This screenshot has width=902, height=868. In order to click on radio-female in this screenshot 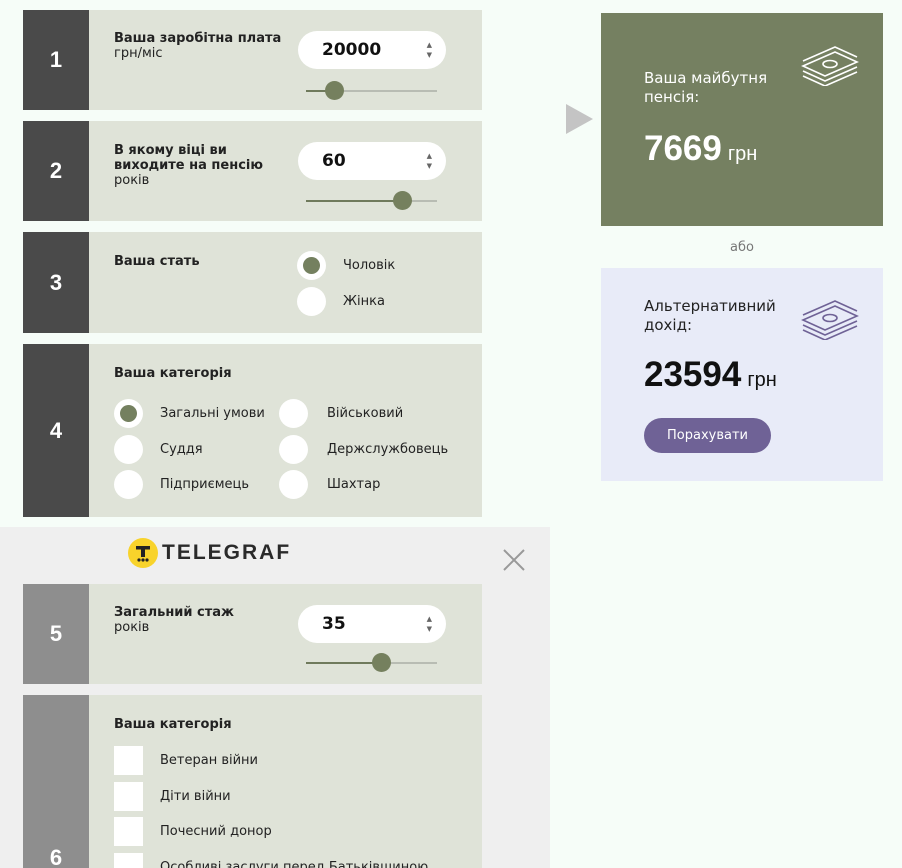, I will do `click(311, 301)`.